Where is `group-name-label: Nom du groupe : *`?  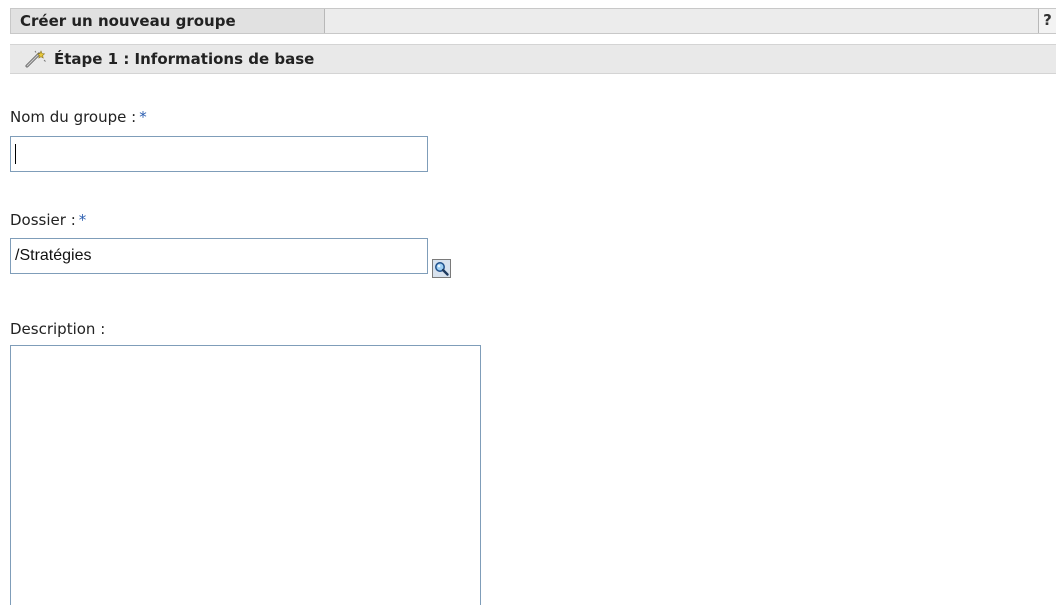 group-name-label: Nom du groupe : * is located at coordinates (78, 117).